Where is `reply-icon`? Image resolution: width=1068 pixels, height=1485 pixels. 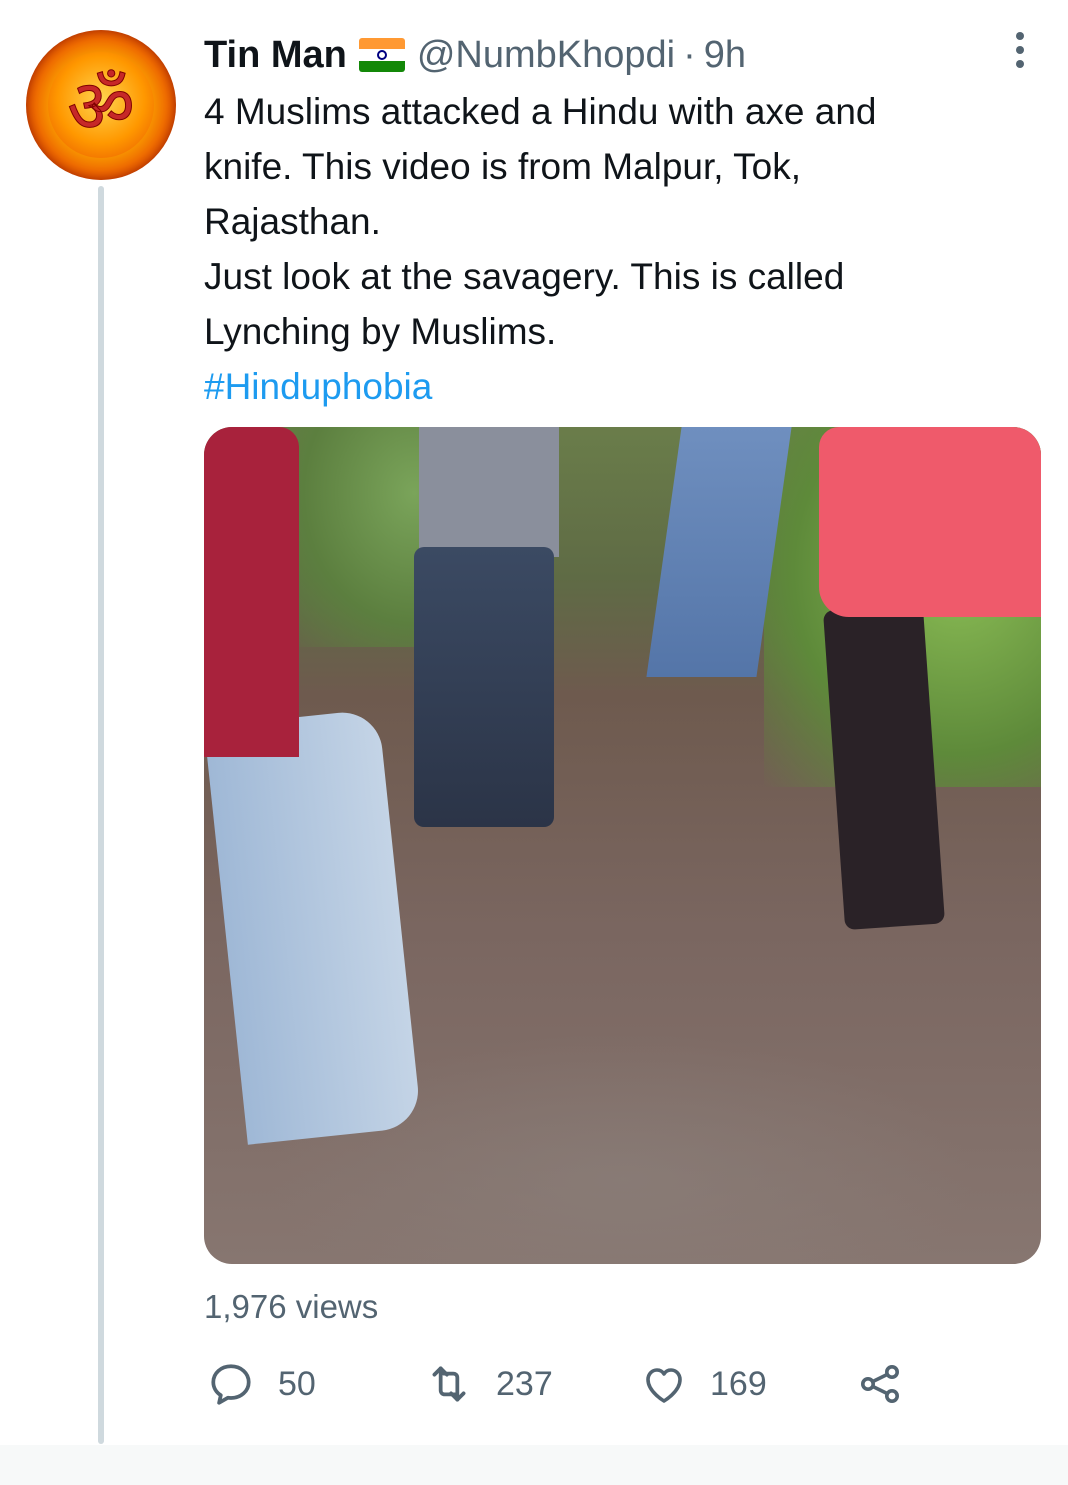
reply-icon is located at coordinates (231, 1384).